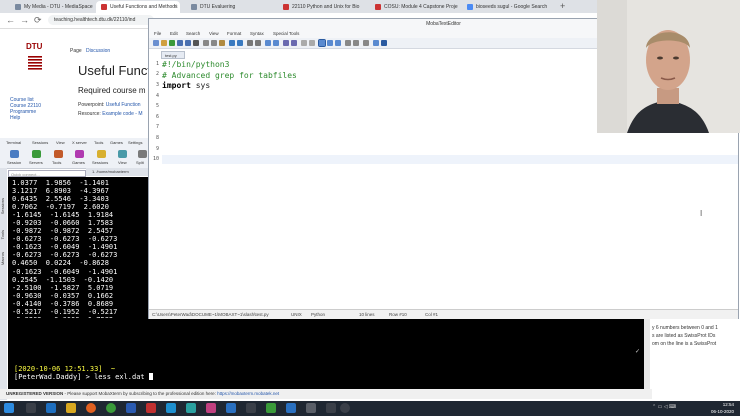  Describe the element at coordinates (52, 7) in the screenshot. I see `browser-tab: My Media - DTU - MediaSpace` at that location.